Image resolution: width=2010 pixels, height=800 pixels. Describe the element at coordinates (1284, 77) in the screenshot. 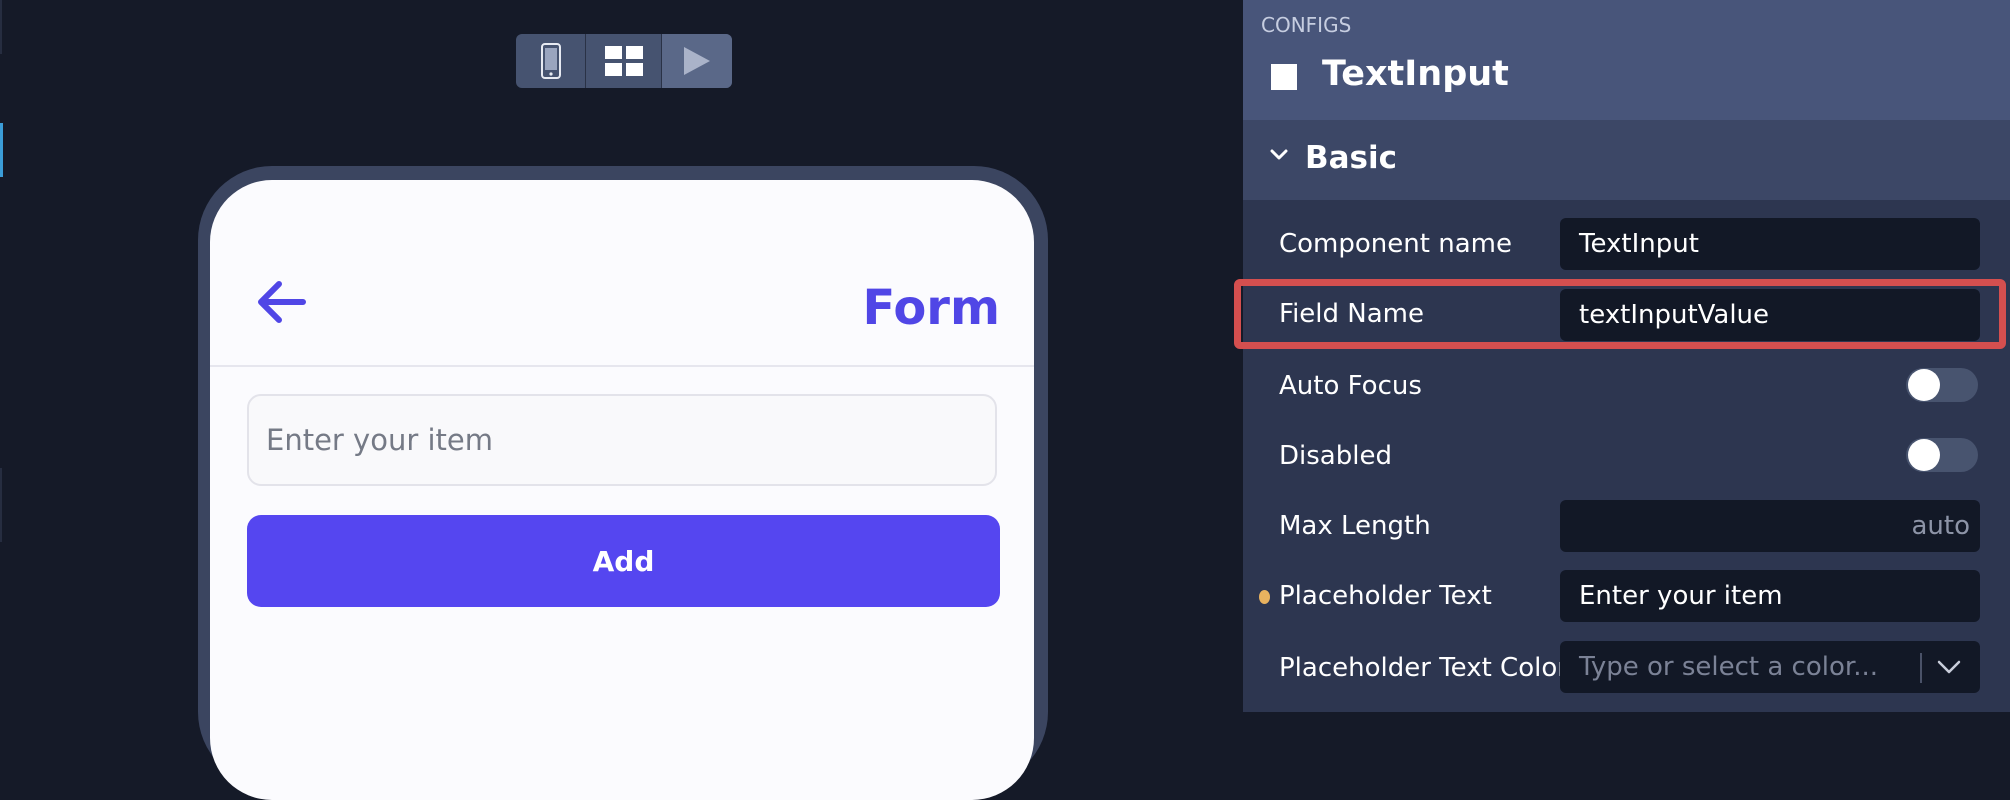

I see `component-square-icon` at that location.